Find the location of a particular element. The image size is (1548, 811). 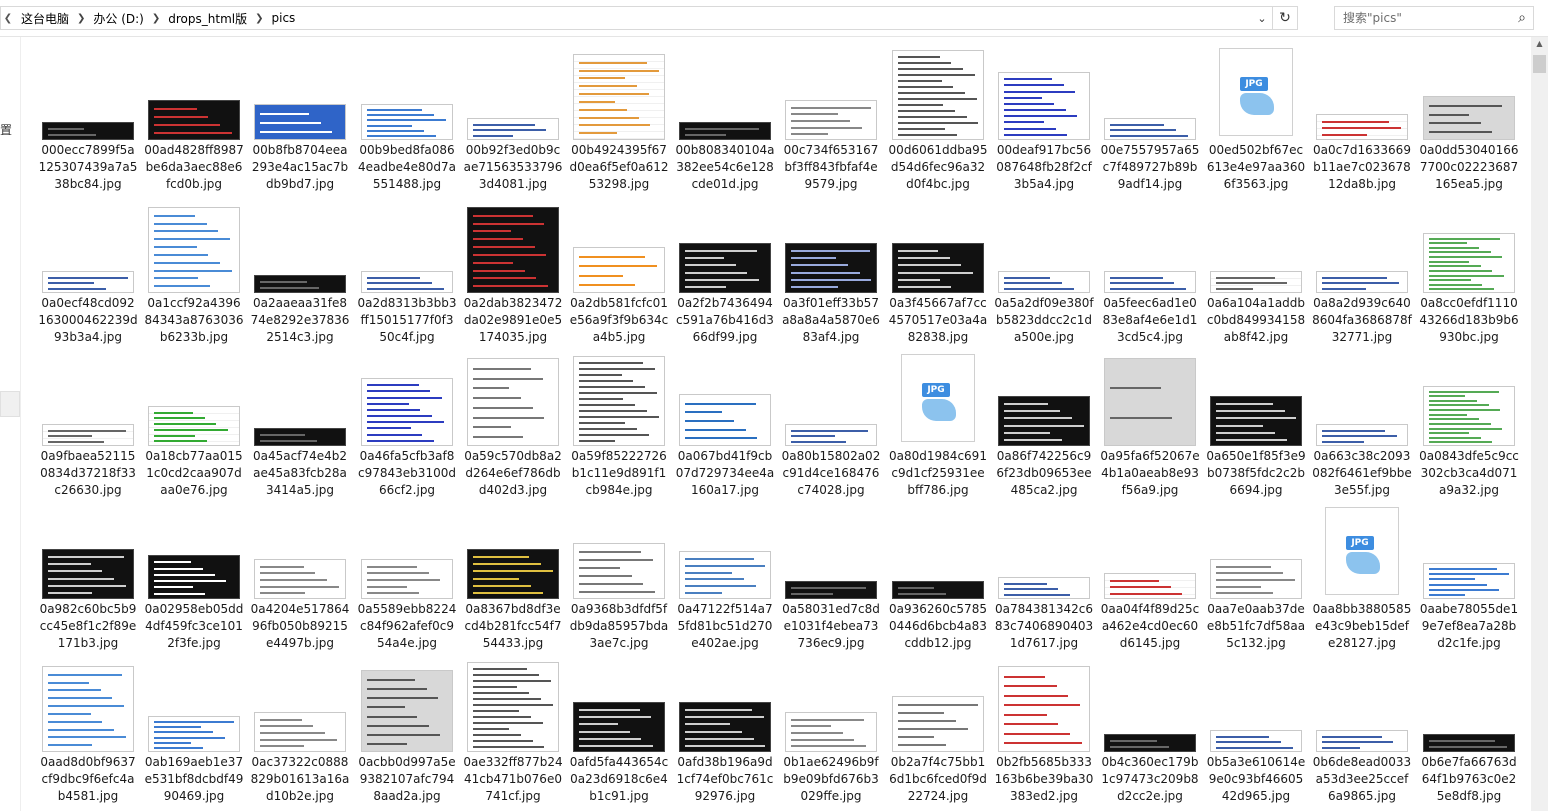

file-name: 00c734f653167bf3ff843fbfaf4e9579.jpg is located at coordinates (831, 167).